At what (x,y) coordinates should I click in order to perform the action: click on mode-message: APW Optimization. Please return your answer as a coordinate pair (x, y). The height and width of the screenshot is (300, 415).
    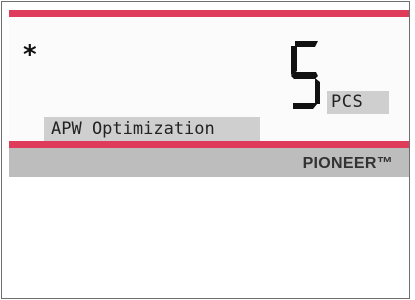
    Looking at the image, I should click on (133, 129).